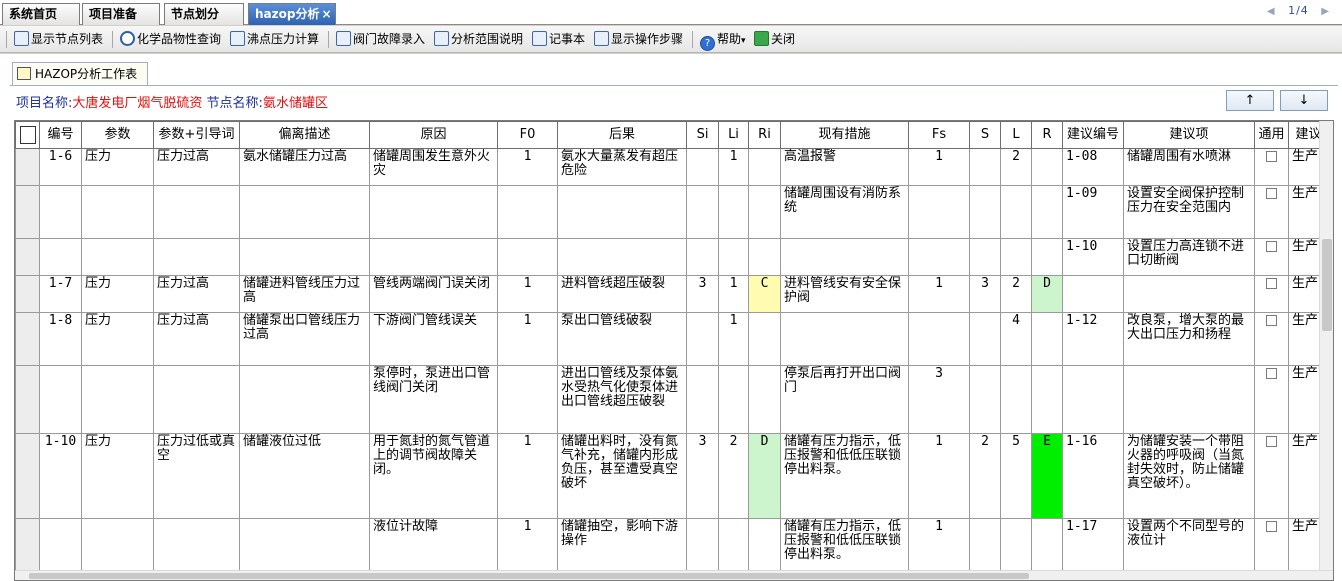  Describe the element at coordinates (58, 39) in the screenshot. I see `show-node-list-button: 显示节点列表` at that location.